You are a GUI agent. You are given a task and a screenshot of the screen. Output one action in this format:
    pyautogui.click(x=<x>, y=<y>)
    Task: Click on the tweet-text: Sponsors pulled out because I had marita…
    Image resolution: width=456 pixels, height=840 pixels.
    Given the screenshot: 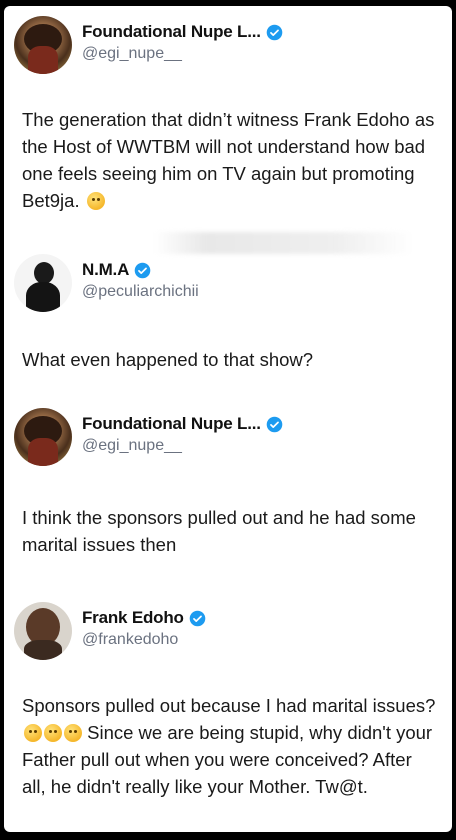 What is the action you would take?
    pyautogui.click(x=231, y=746)
    